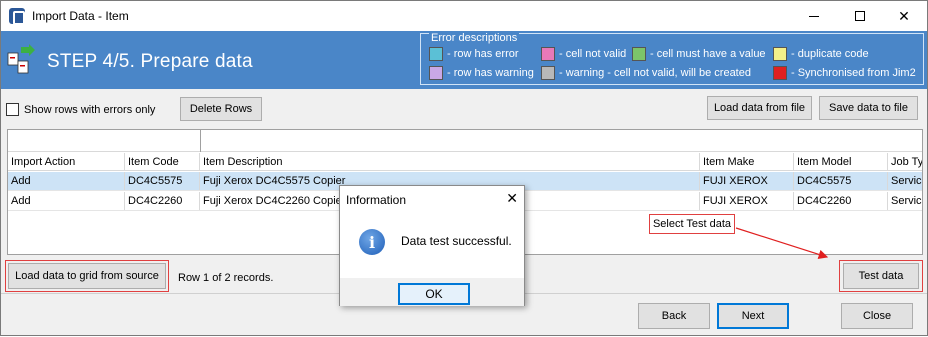 Image resolution: width=928 pixels, height=337 pixels. Describe the element at coordinates (87, 276) in the screenshot. I see `load-data-to-grid-button: Load data to grid from source` at that location.